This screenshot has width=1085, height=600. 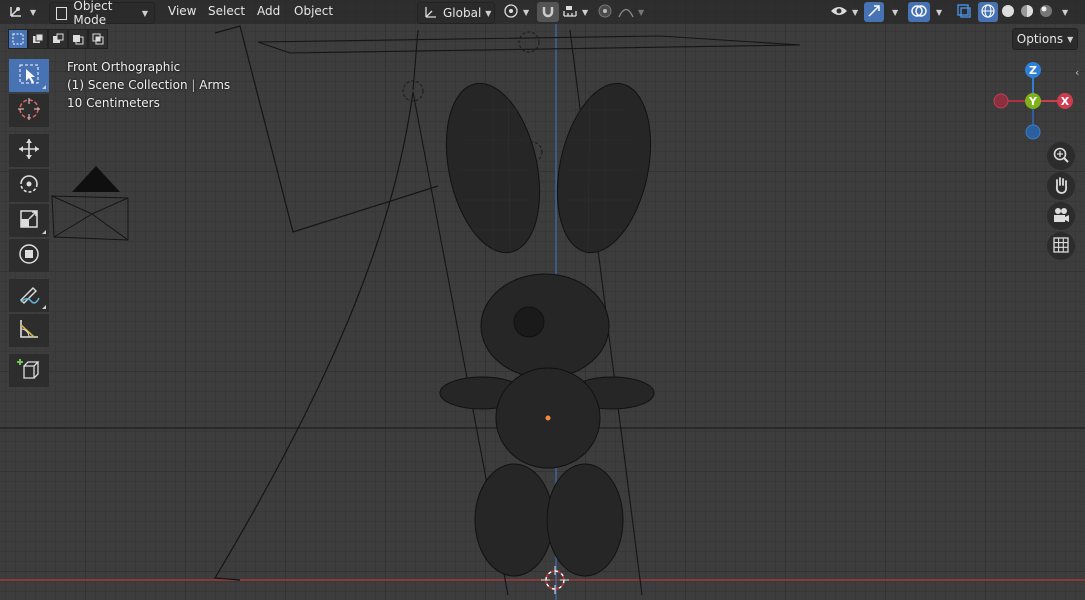 What do you see at coordinates (226, 11) in the screenshot?
I see `menu-select: Select` at bounding box center [226, 11].